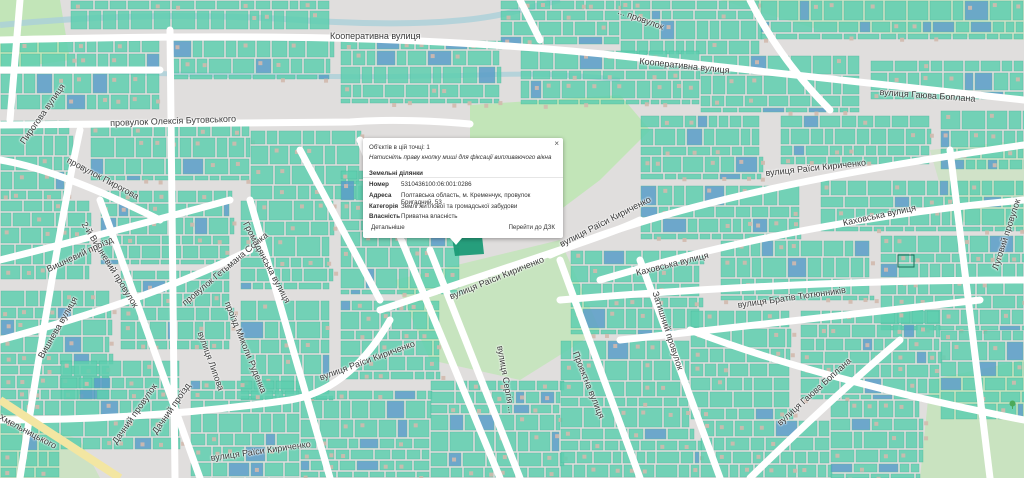 This screenshot has height=478, width=1024. I want to click on goto-dzk-link: Перейти до ДЗК, so click(531, 227).